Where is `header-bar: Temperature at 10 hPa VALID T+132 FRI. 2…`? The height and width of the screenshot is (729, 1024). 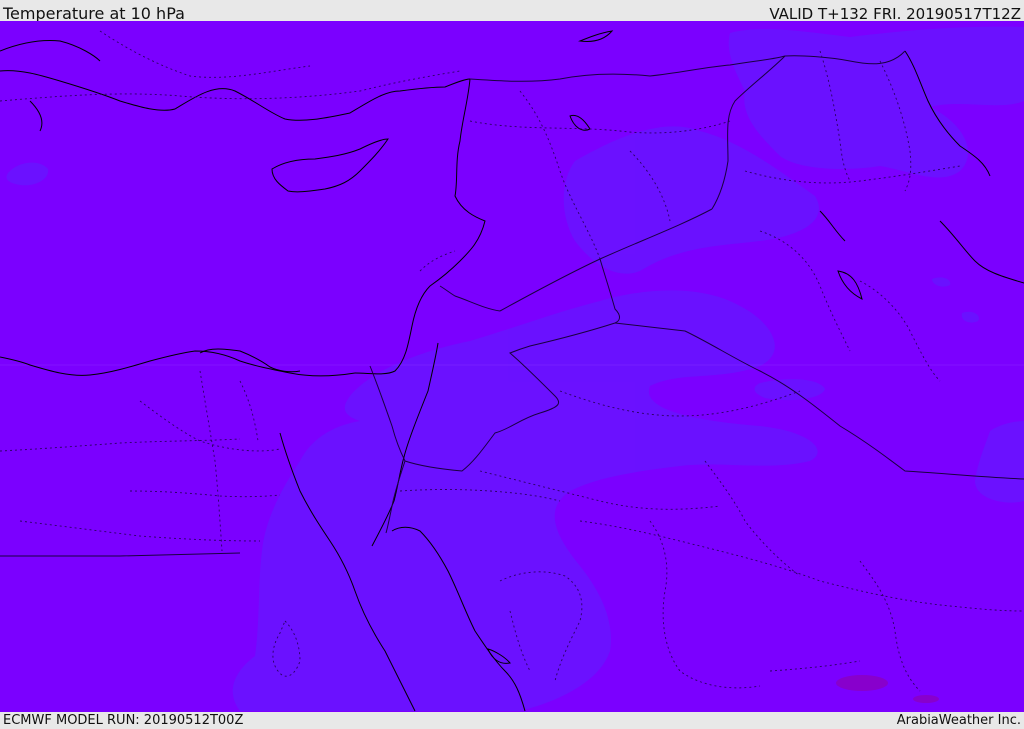
header-bar: Temperature at 10 hPa VALID T+132 FRI. 2… is located at coordinates (512, 11).